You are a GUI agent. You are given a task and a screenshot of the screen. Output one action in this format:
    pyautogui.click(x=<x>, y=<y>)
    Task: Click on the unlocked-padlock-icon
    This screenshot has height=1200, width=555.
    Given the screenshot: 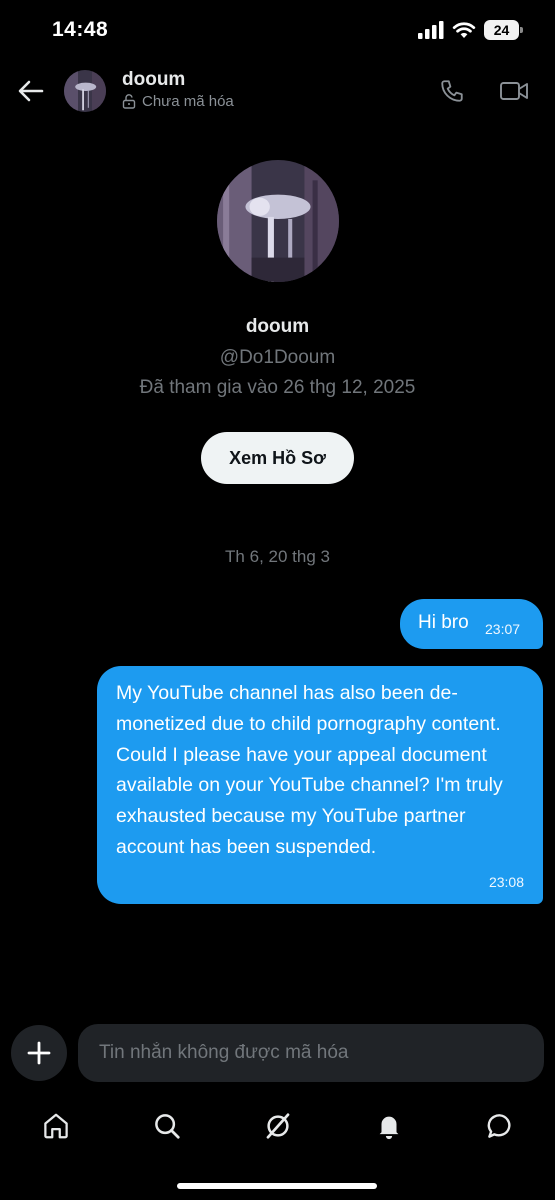 What is the action you would take?
    pyautogui.click(x=129, y=101)
    